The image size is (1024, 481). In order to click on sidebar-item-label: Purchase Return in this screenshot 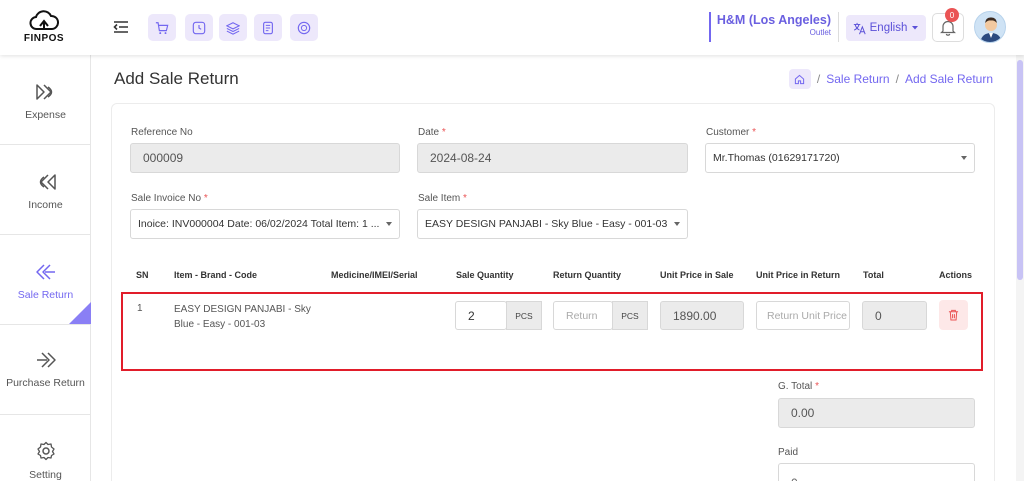, I will do `click(45, 383)`.